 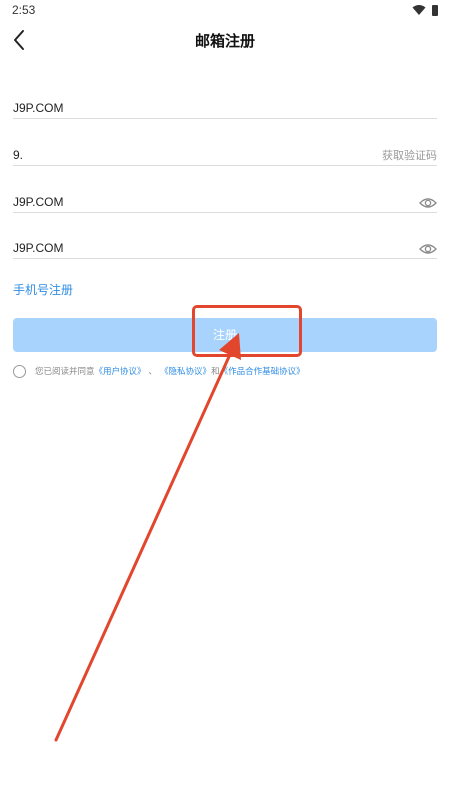 What do you see at coordinates (65, 372) in the screenshot?
I see `agreement-prefix: 您已阅读并同意` at bounding box center [65, 372].